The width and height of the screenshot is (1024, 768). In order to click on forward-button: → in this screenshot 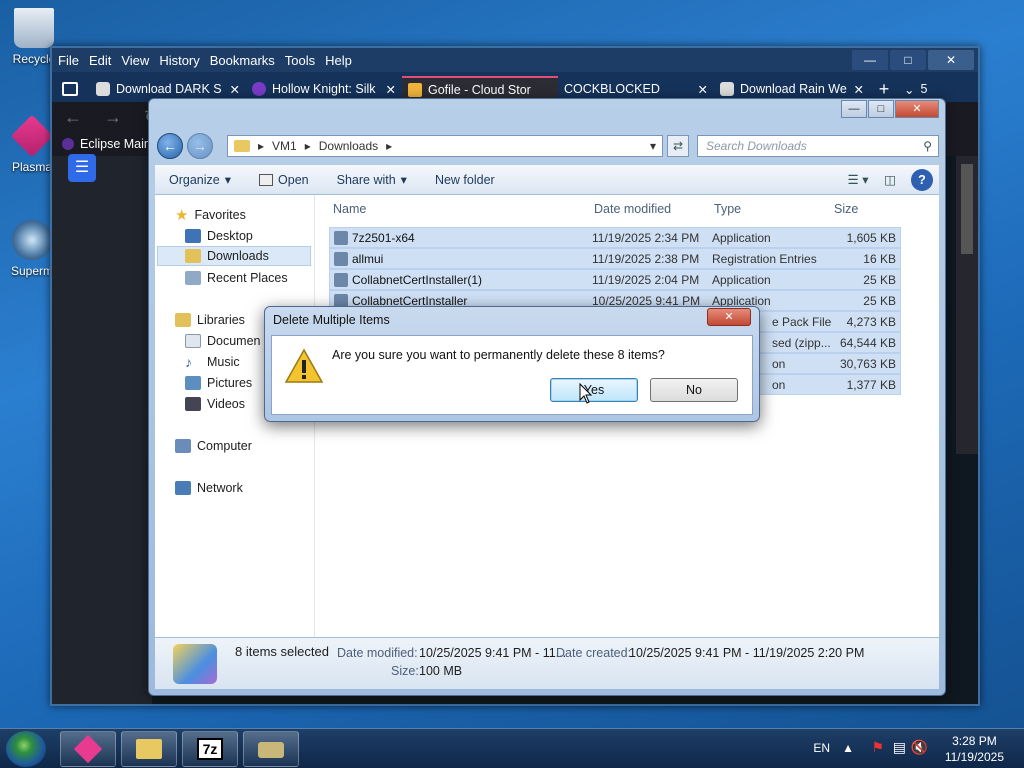, I will do `click(200, 146)`.